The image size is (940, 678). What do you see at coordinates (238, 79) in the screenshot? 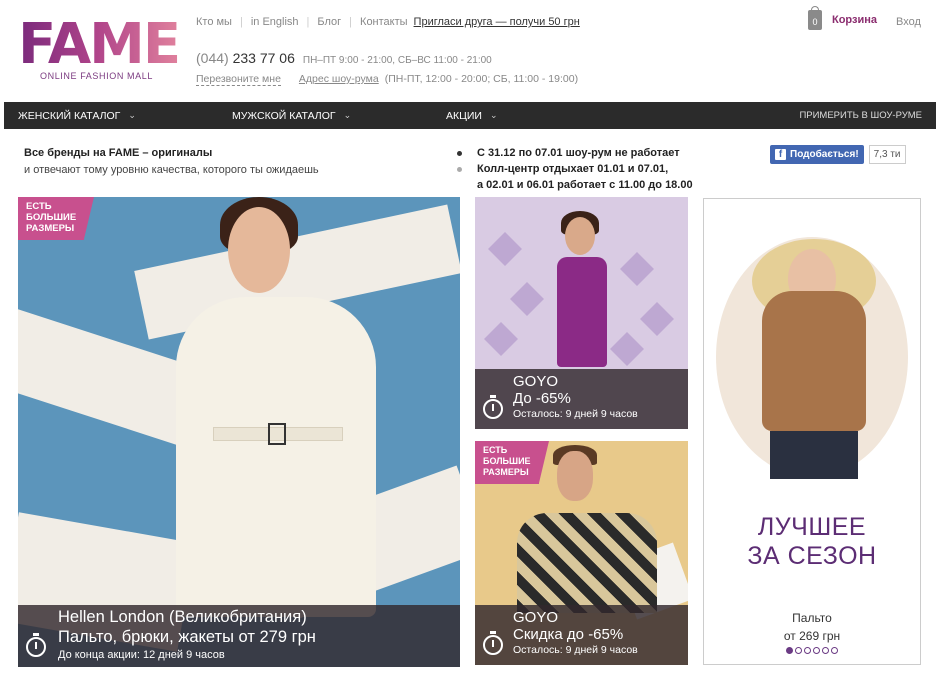
I see `callback-link: Перезвоните мне` at bounding box center [238, 79].